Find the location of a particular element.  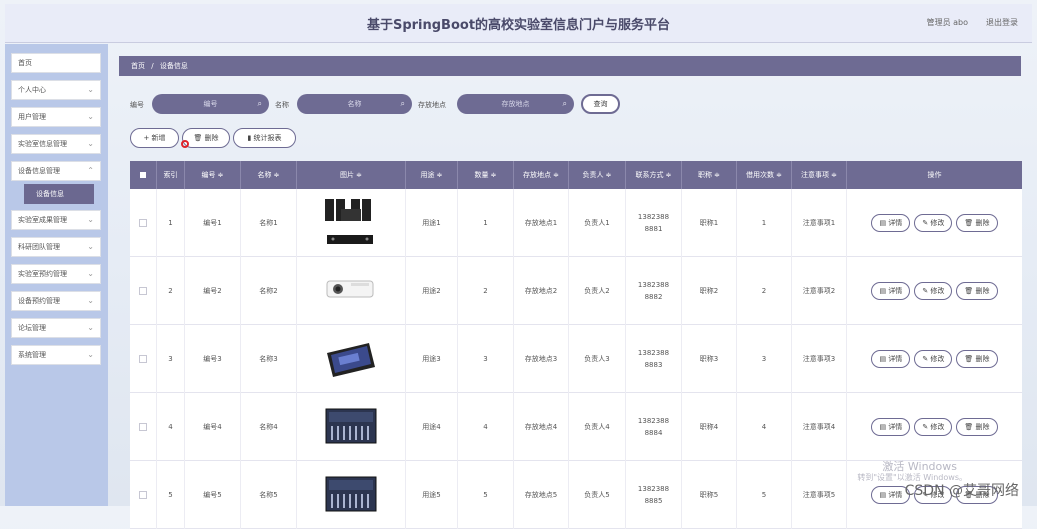

sidebar-item-device-info: 设备信息管理 ⌃ is located at coordinates (56, 171).